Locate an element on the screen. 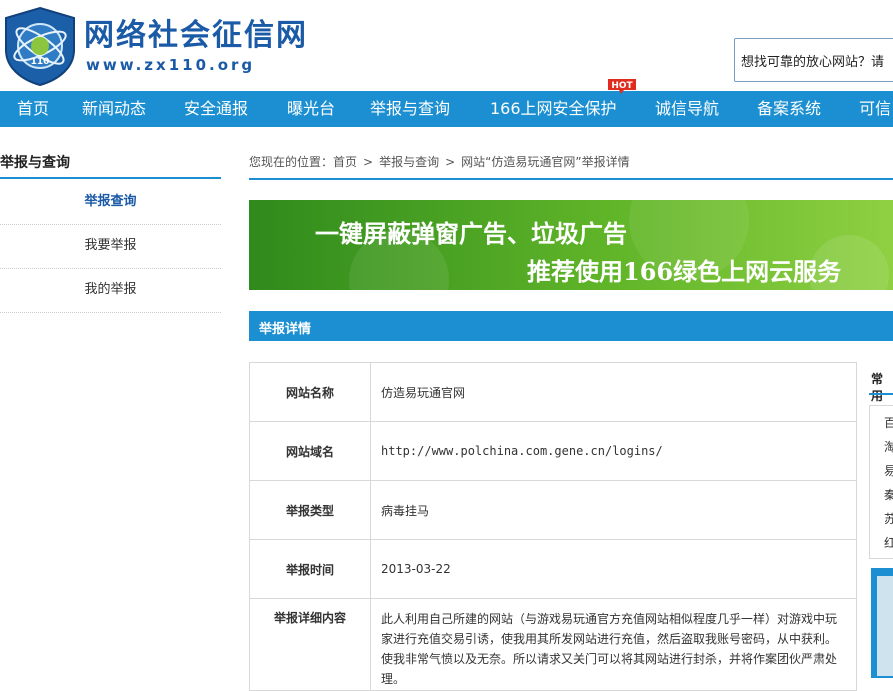 The height and width of the screenshot is (691, 893). site-name-value: 仿造易玩通官网 is located at coordinates (613, 392).